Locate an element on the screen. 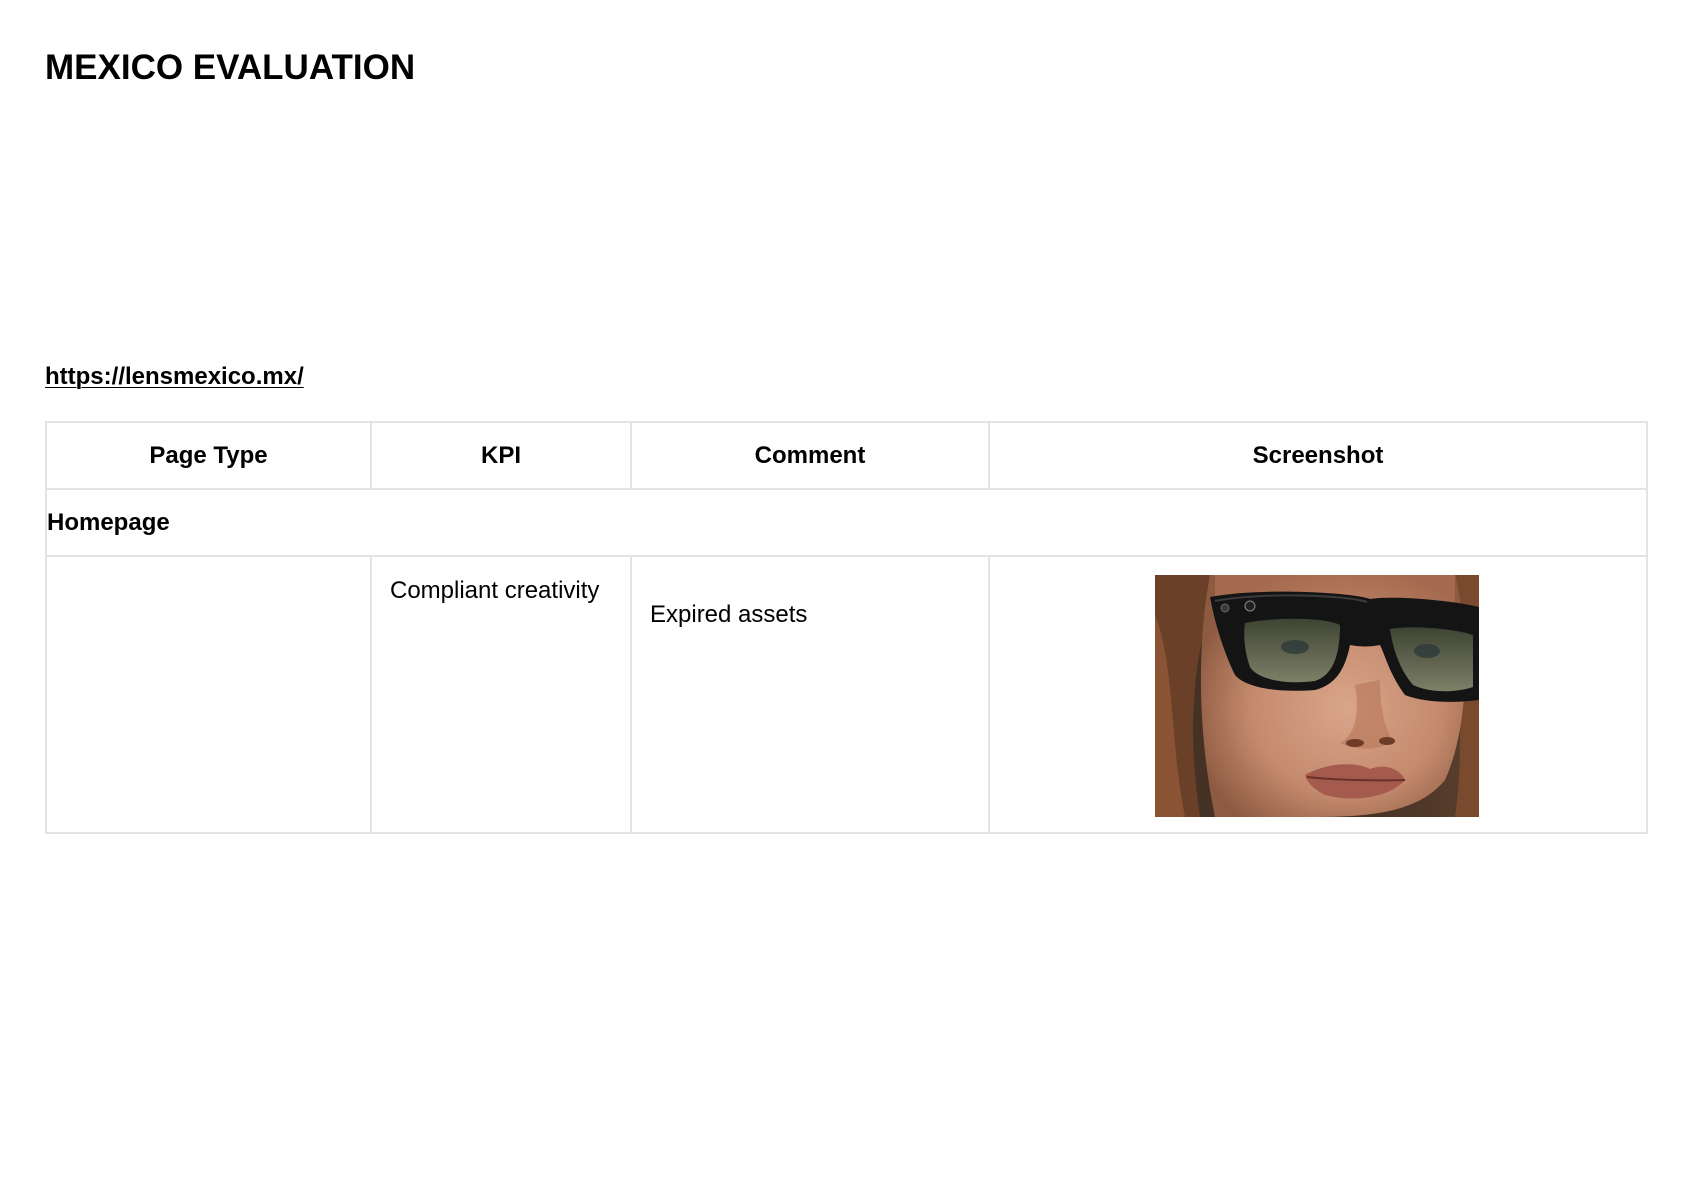 This screenshot has width=1684, height=1191. header-screenshot: Screenshot is located at coordinates (1318, 455).